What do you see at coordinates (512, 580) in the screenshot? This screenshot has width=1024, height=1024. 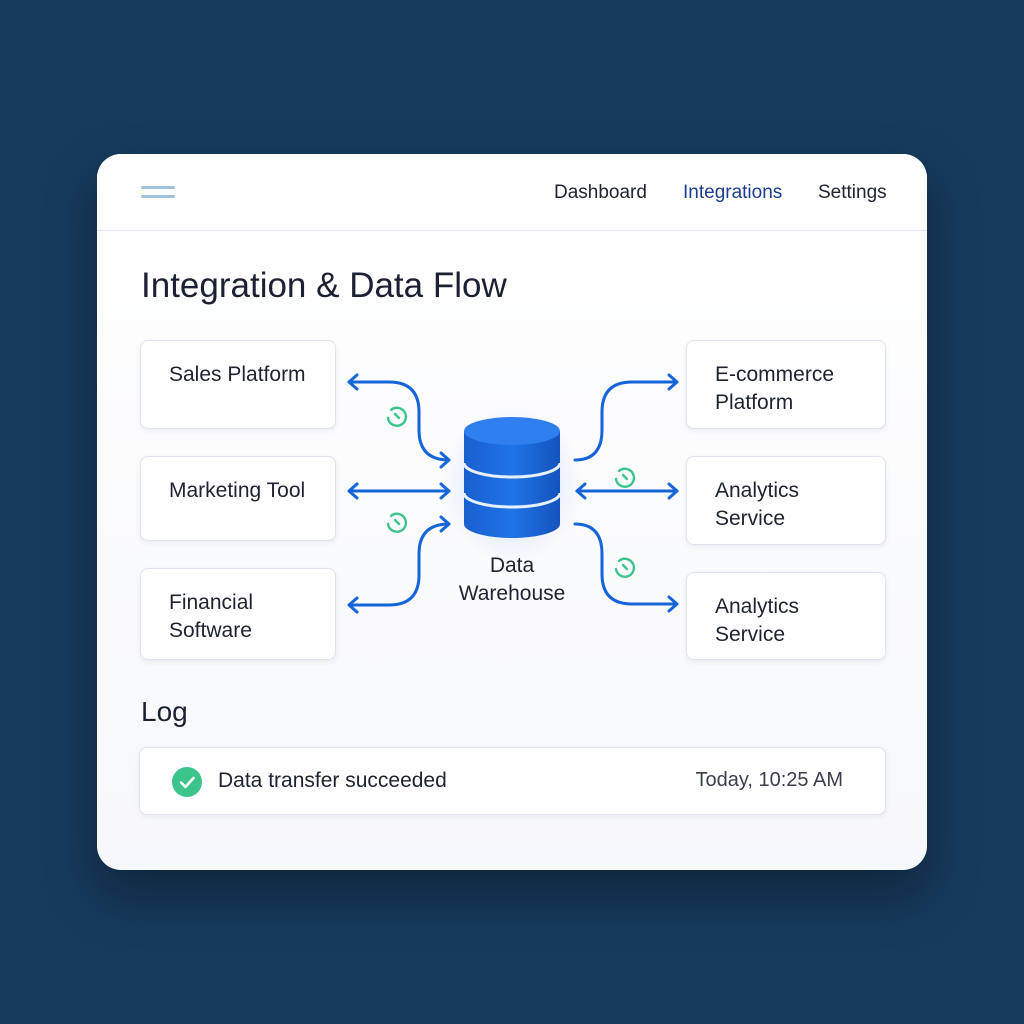 I see `data-warehouse-label: Data Warehouse` at bounding box center [512, 580].